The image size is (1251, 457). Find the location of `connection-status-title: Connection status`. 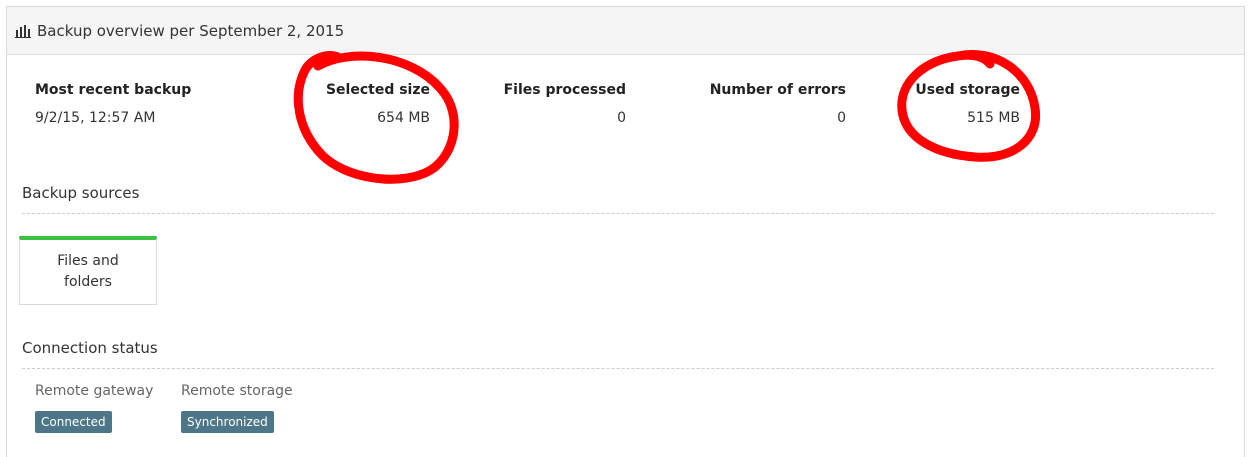

connection-status-title: Connection status is located at coordinates (90, 348).